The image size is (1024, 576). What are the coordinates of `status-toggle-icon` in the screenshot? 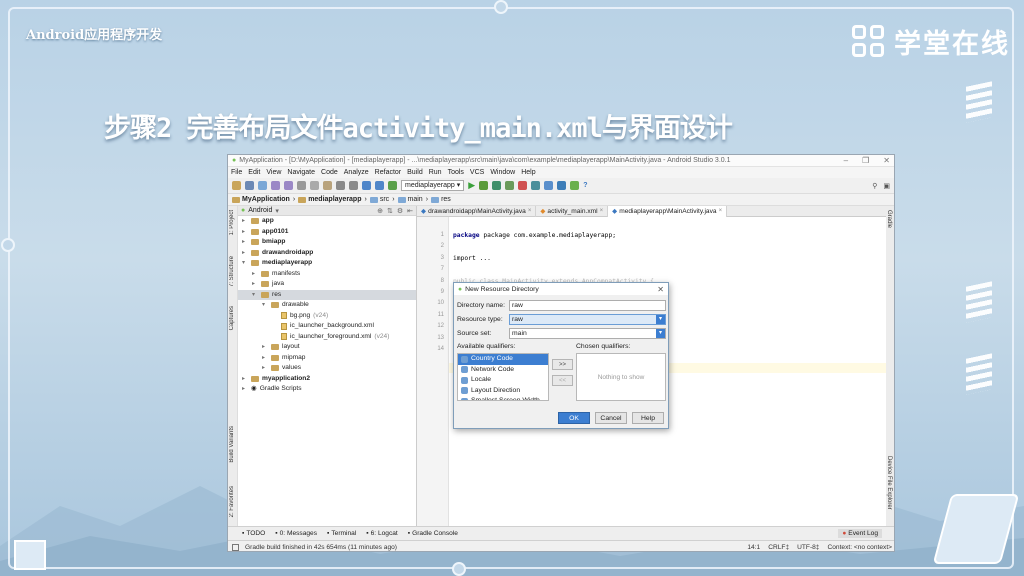 It's located at (235, 547).